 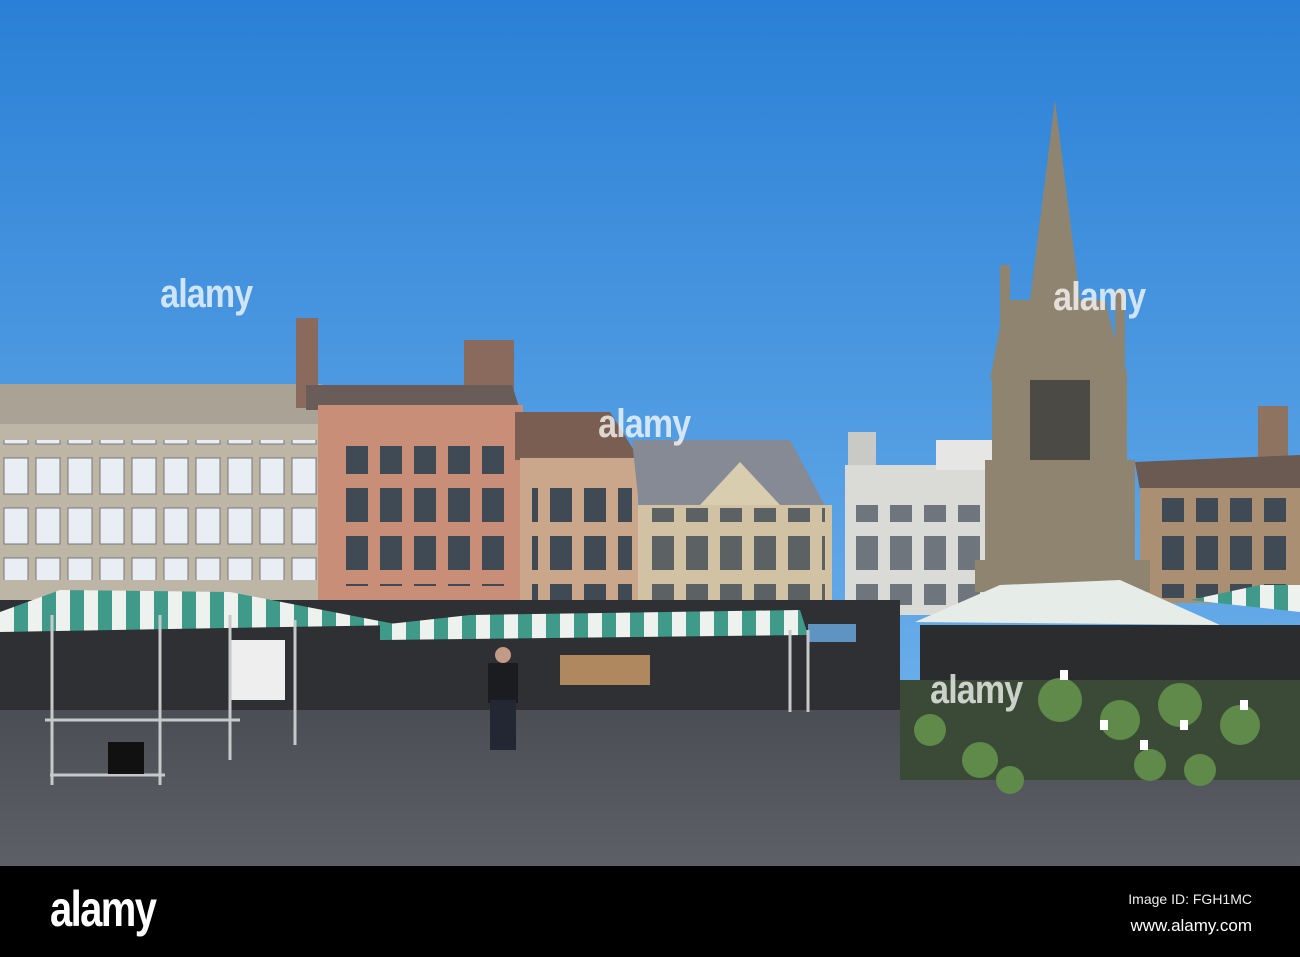 I want to click on office-building, so click(x=161, y=495).